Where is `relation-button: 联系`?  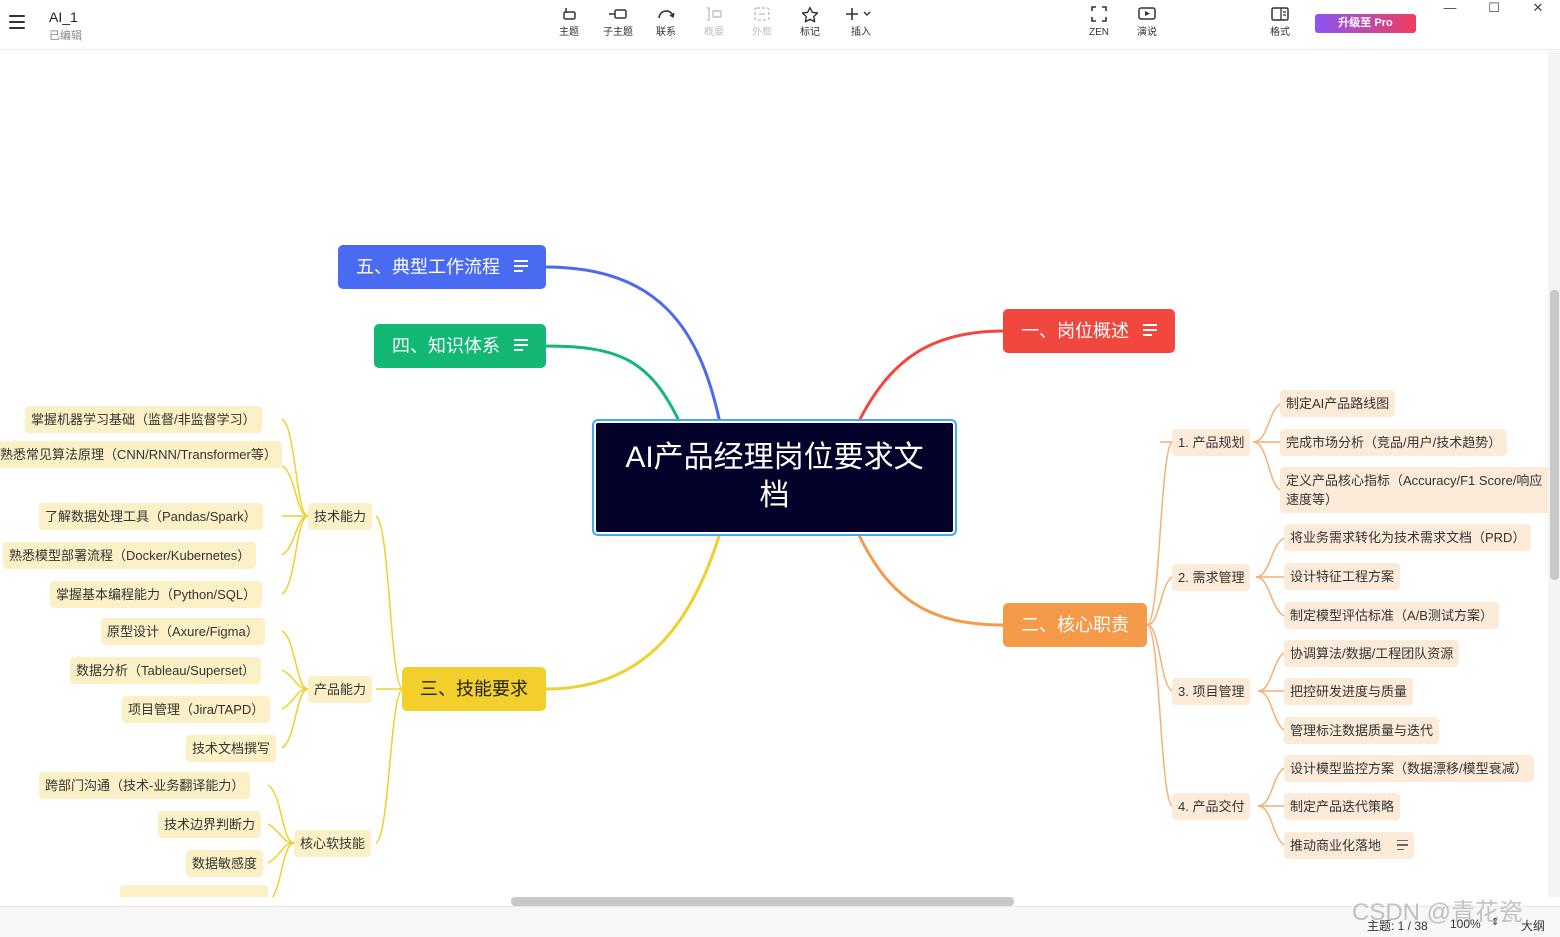 relation-button: 联系 is located at coordinates (666, 25).